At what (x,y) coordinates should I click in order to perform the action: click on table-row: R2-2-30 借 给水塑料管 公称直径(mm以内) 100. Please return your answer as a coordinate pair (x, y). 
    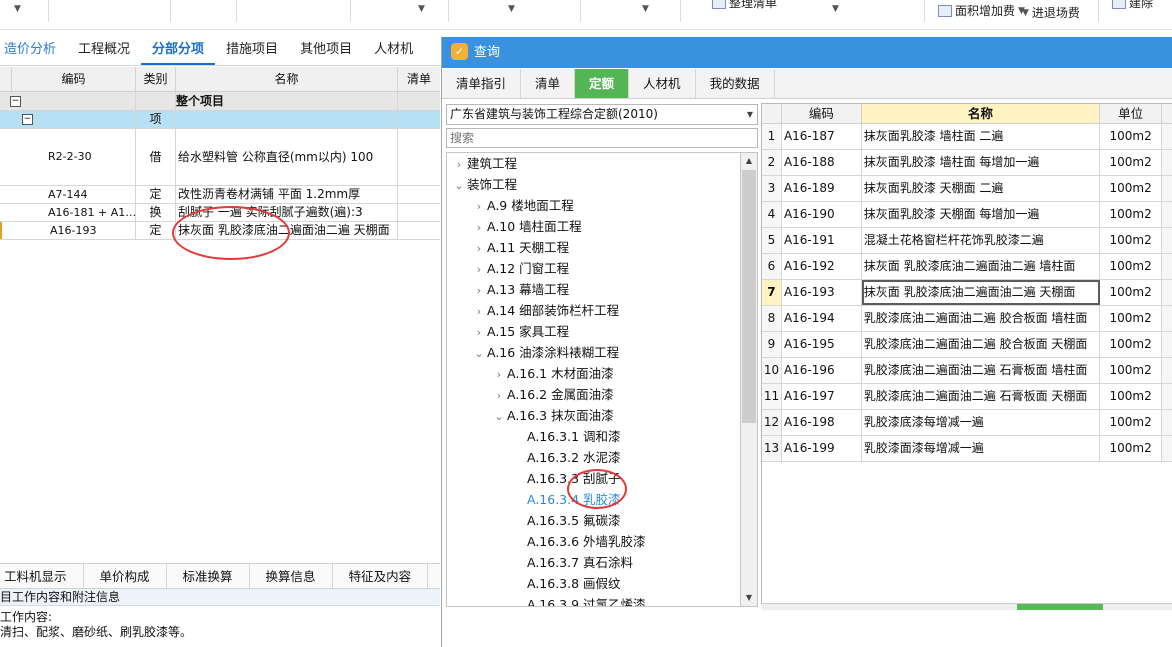
    Looking at the image, I should click on (220, 157).